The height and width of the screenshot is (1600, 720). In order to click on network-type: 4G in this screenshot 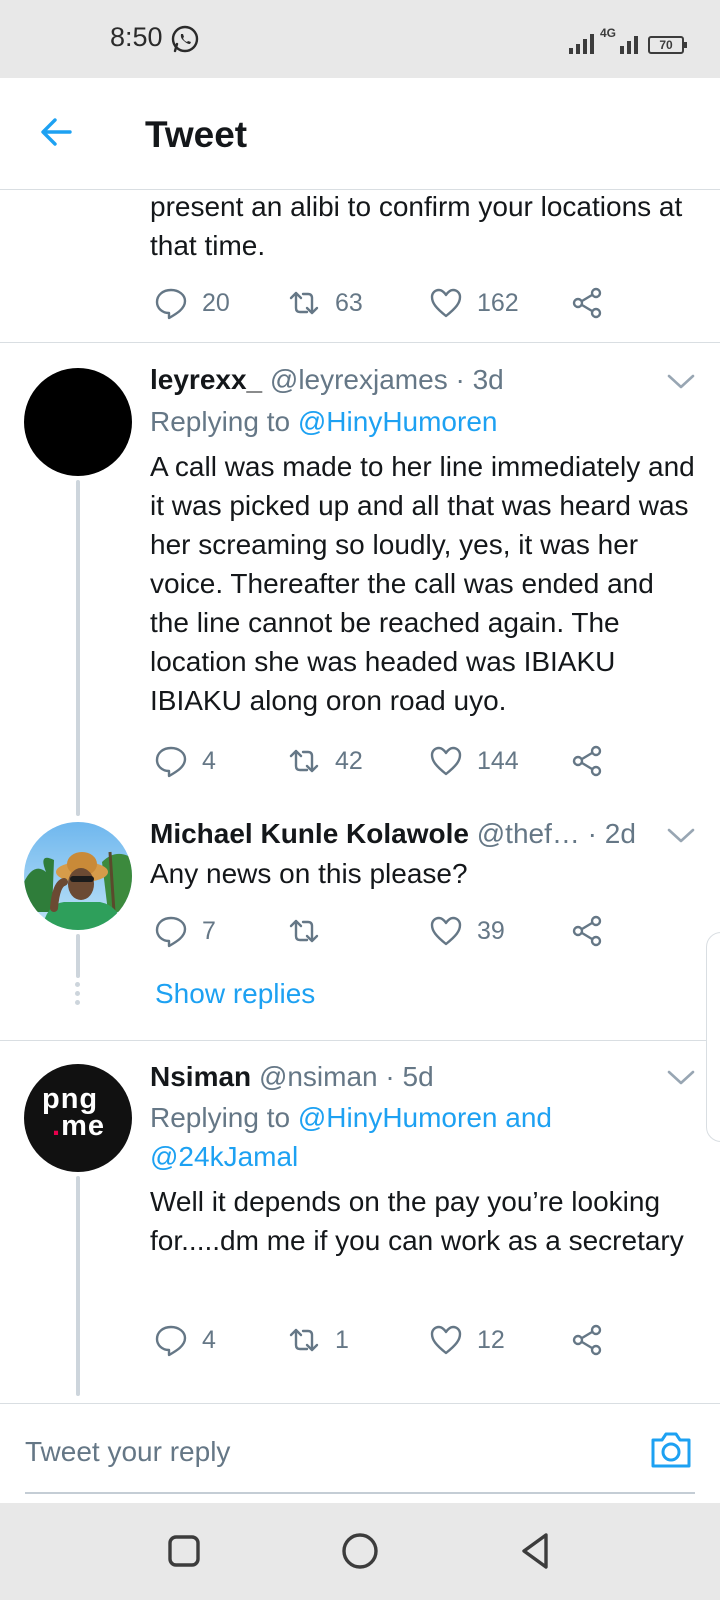, I will do `click(608, 33)`.